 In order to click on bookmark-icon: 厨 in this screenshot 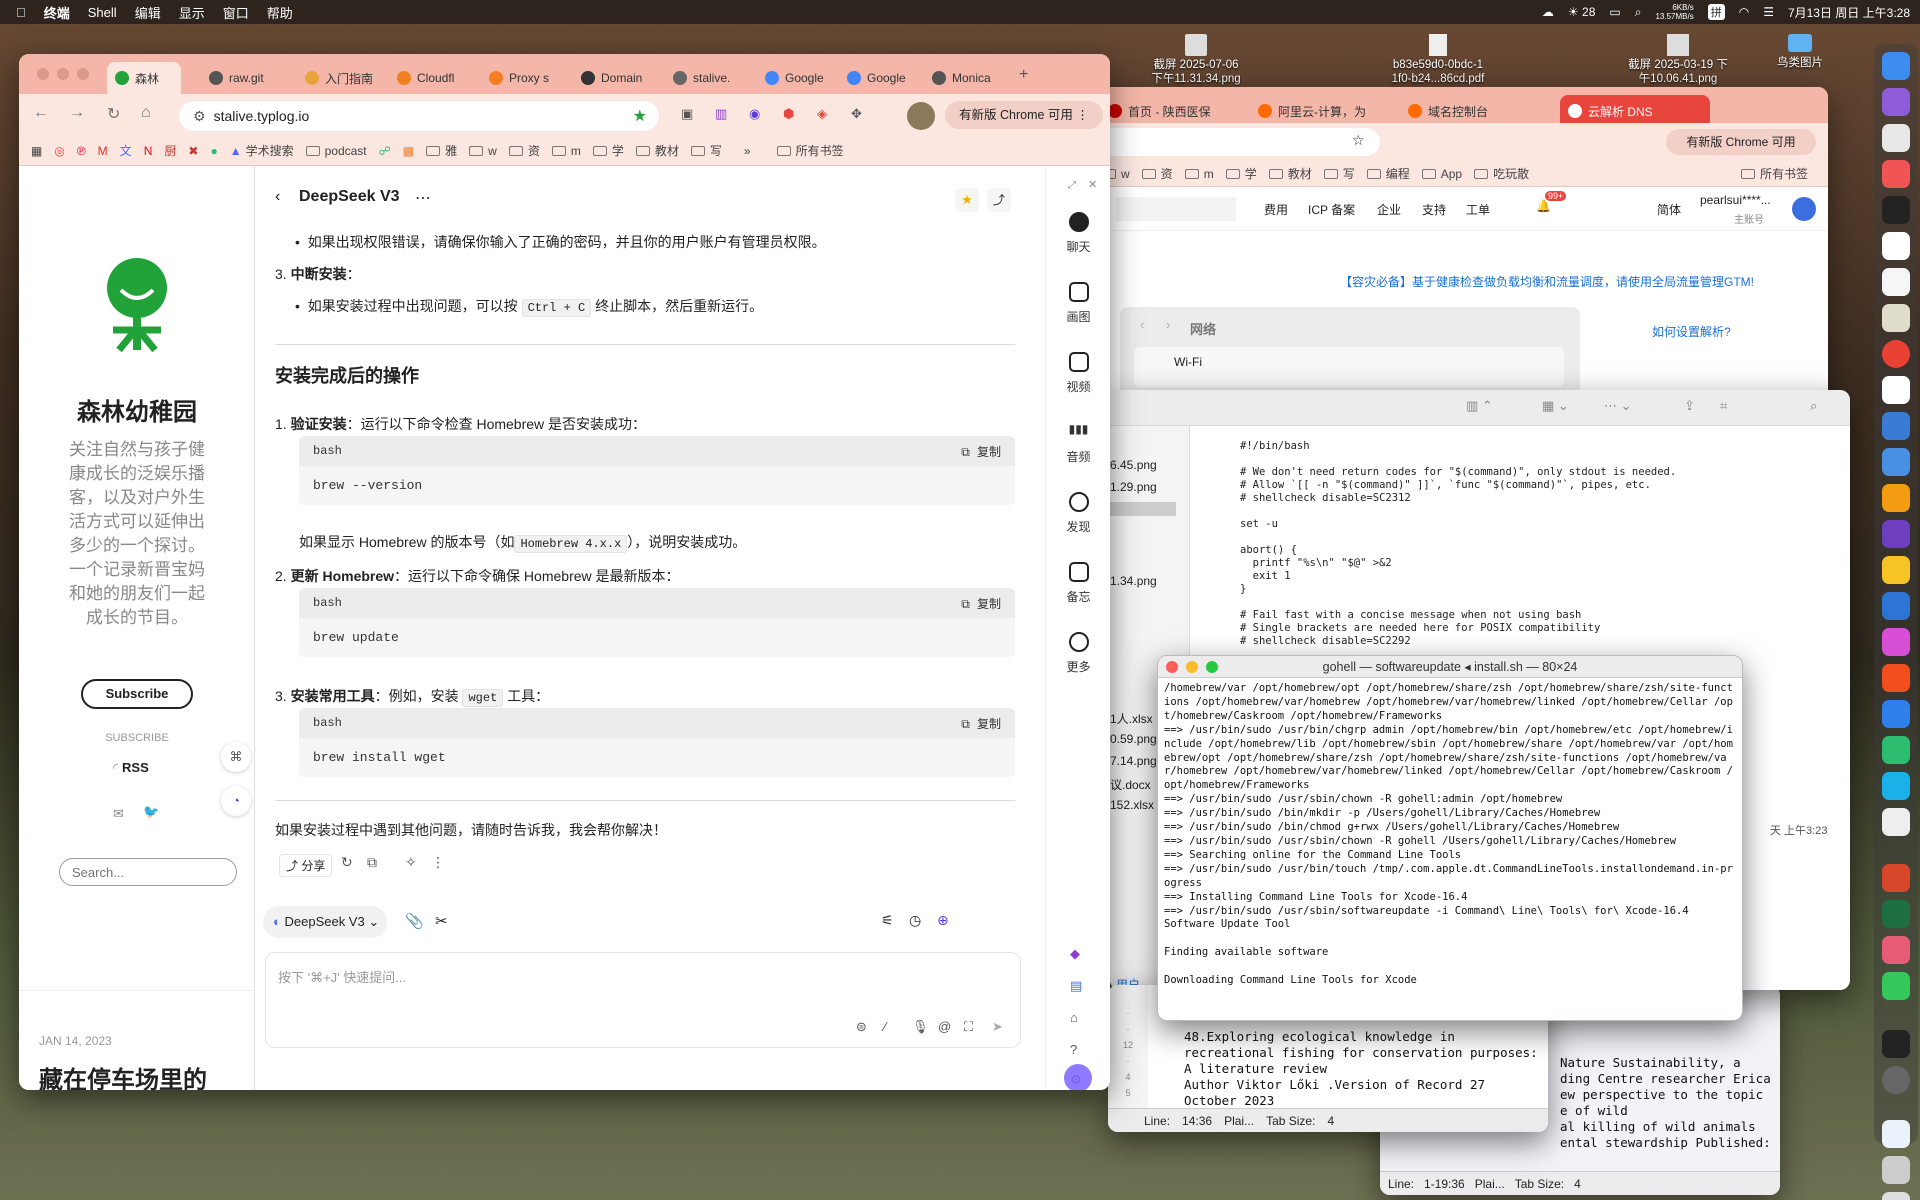, I will do `click(170, 150)`.